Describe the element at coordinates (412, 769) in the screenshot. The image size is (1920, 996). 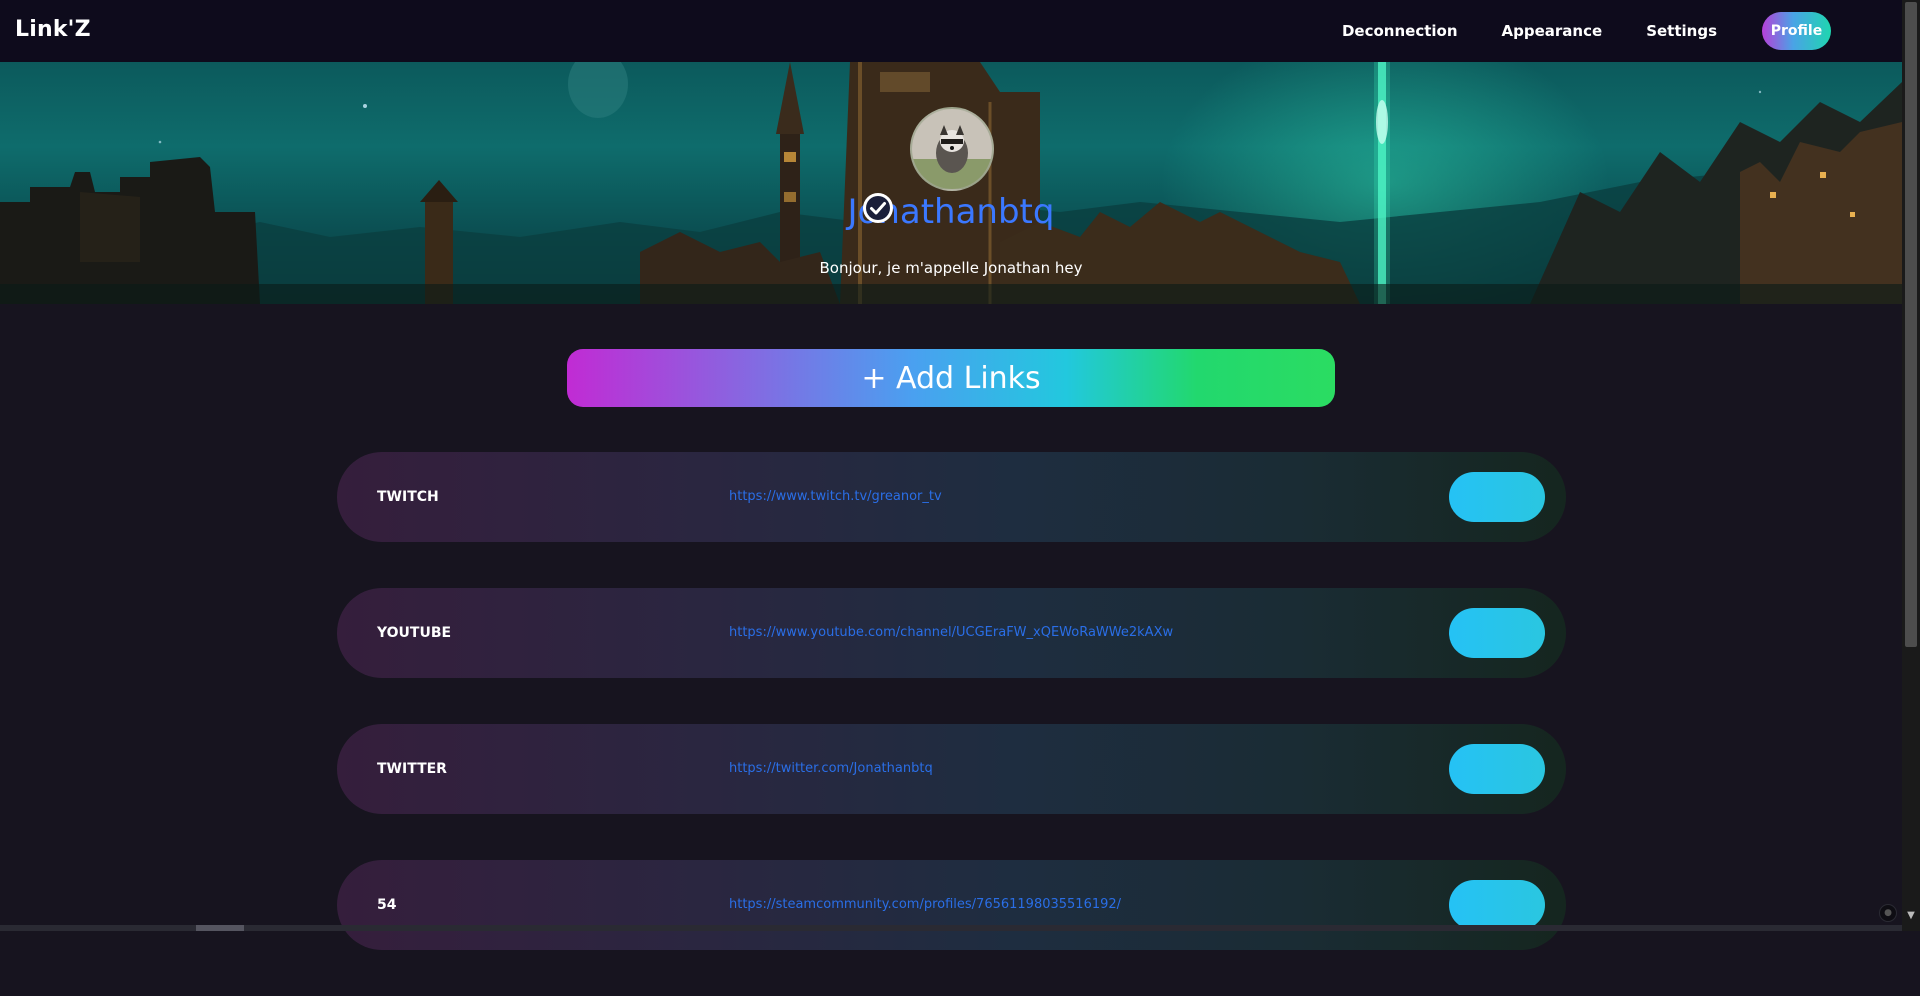
I see `link-title: TWITTER` at that location.